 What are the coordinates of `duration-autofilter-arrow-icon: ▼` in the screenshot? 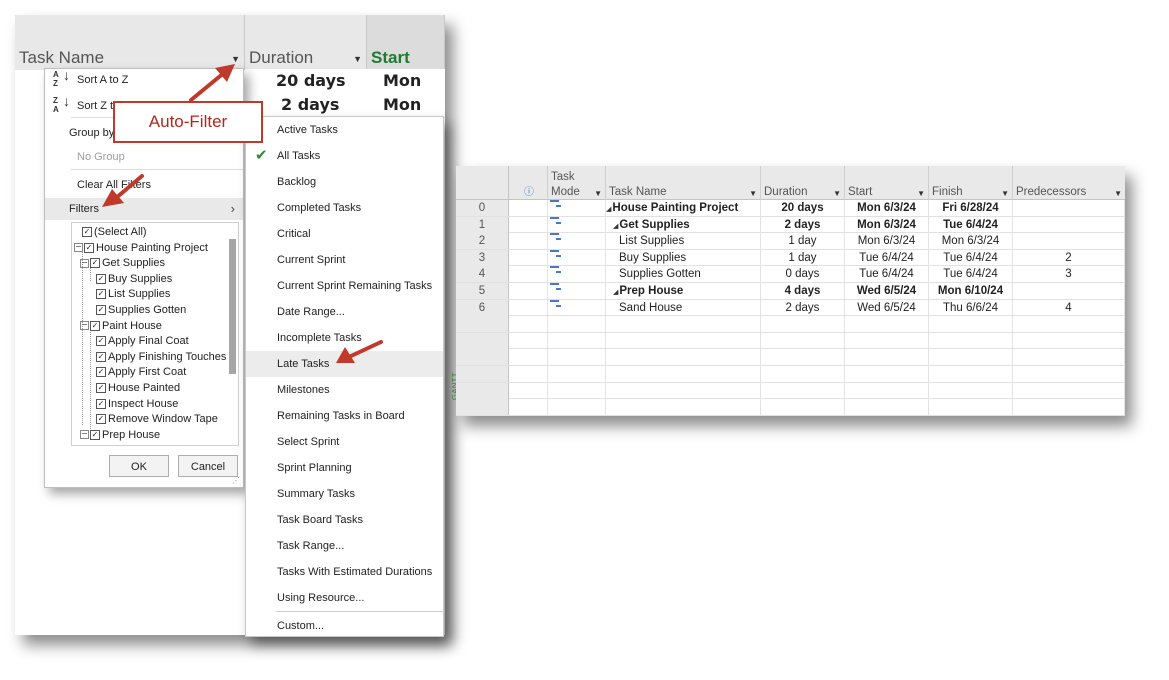 It's located at (357, 59).